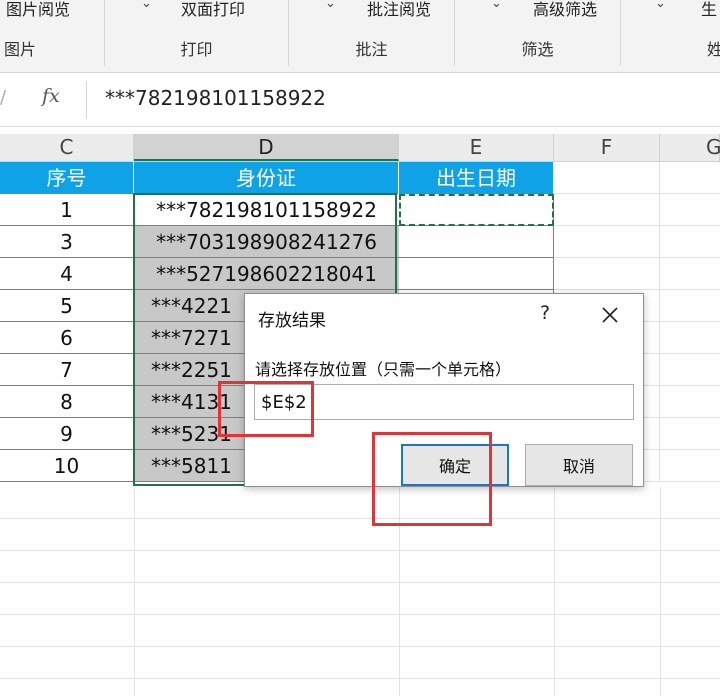 The image size is (720, 696). What do you see at coordinates (20, 49) in the screenshot?
I see `ribbon-group-label: 图片` at bounding box center [20, 49].